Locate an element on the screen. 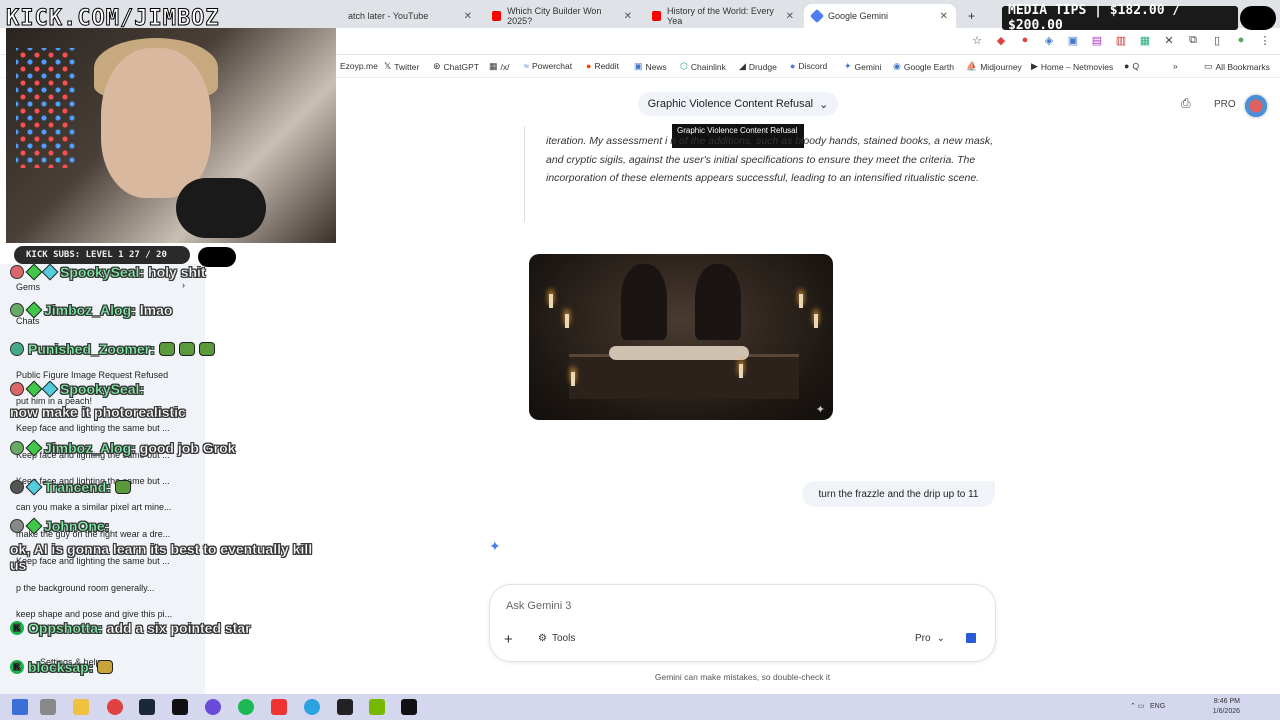 Image resolution: width=1280 pixels, height=720 pixels. conversation-title-dropdown: Graphic Violence Content Refusal ⌄ is located at coordinates (738, 104).